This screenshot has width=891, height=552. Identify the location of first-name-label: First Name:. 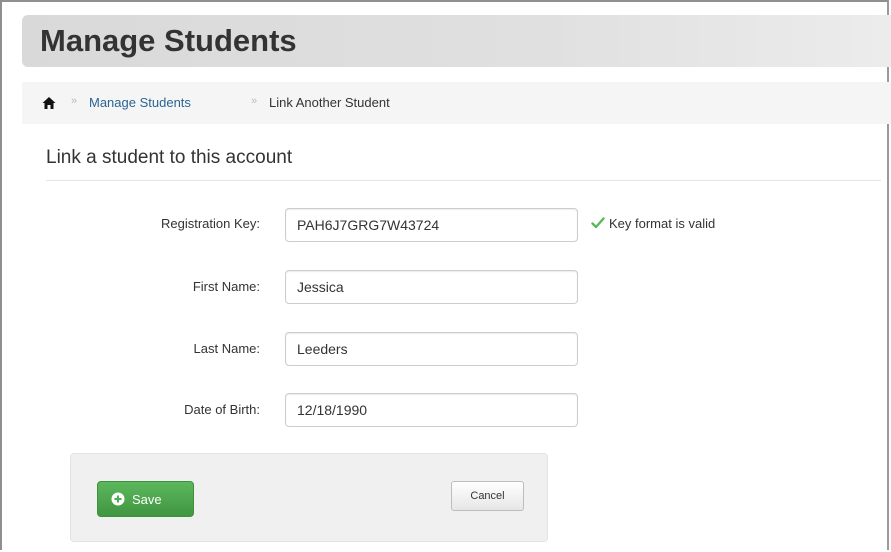
(226, 286).